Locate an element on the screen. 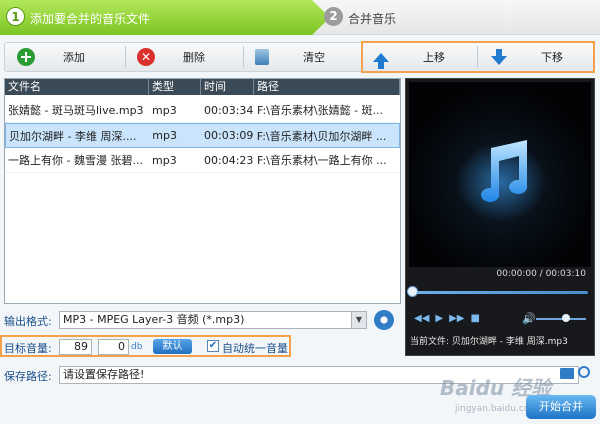  plus-icon is located at coordinates (26, 57).